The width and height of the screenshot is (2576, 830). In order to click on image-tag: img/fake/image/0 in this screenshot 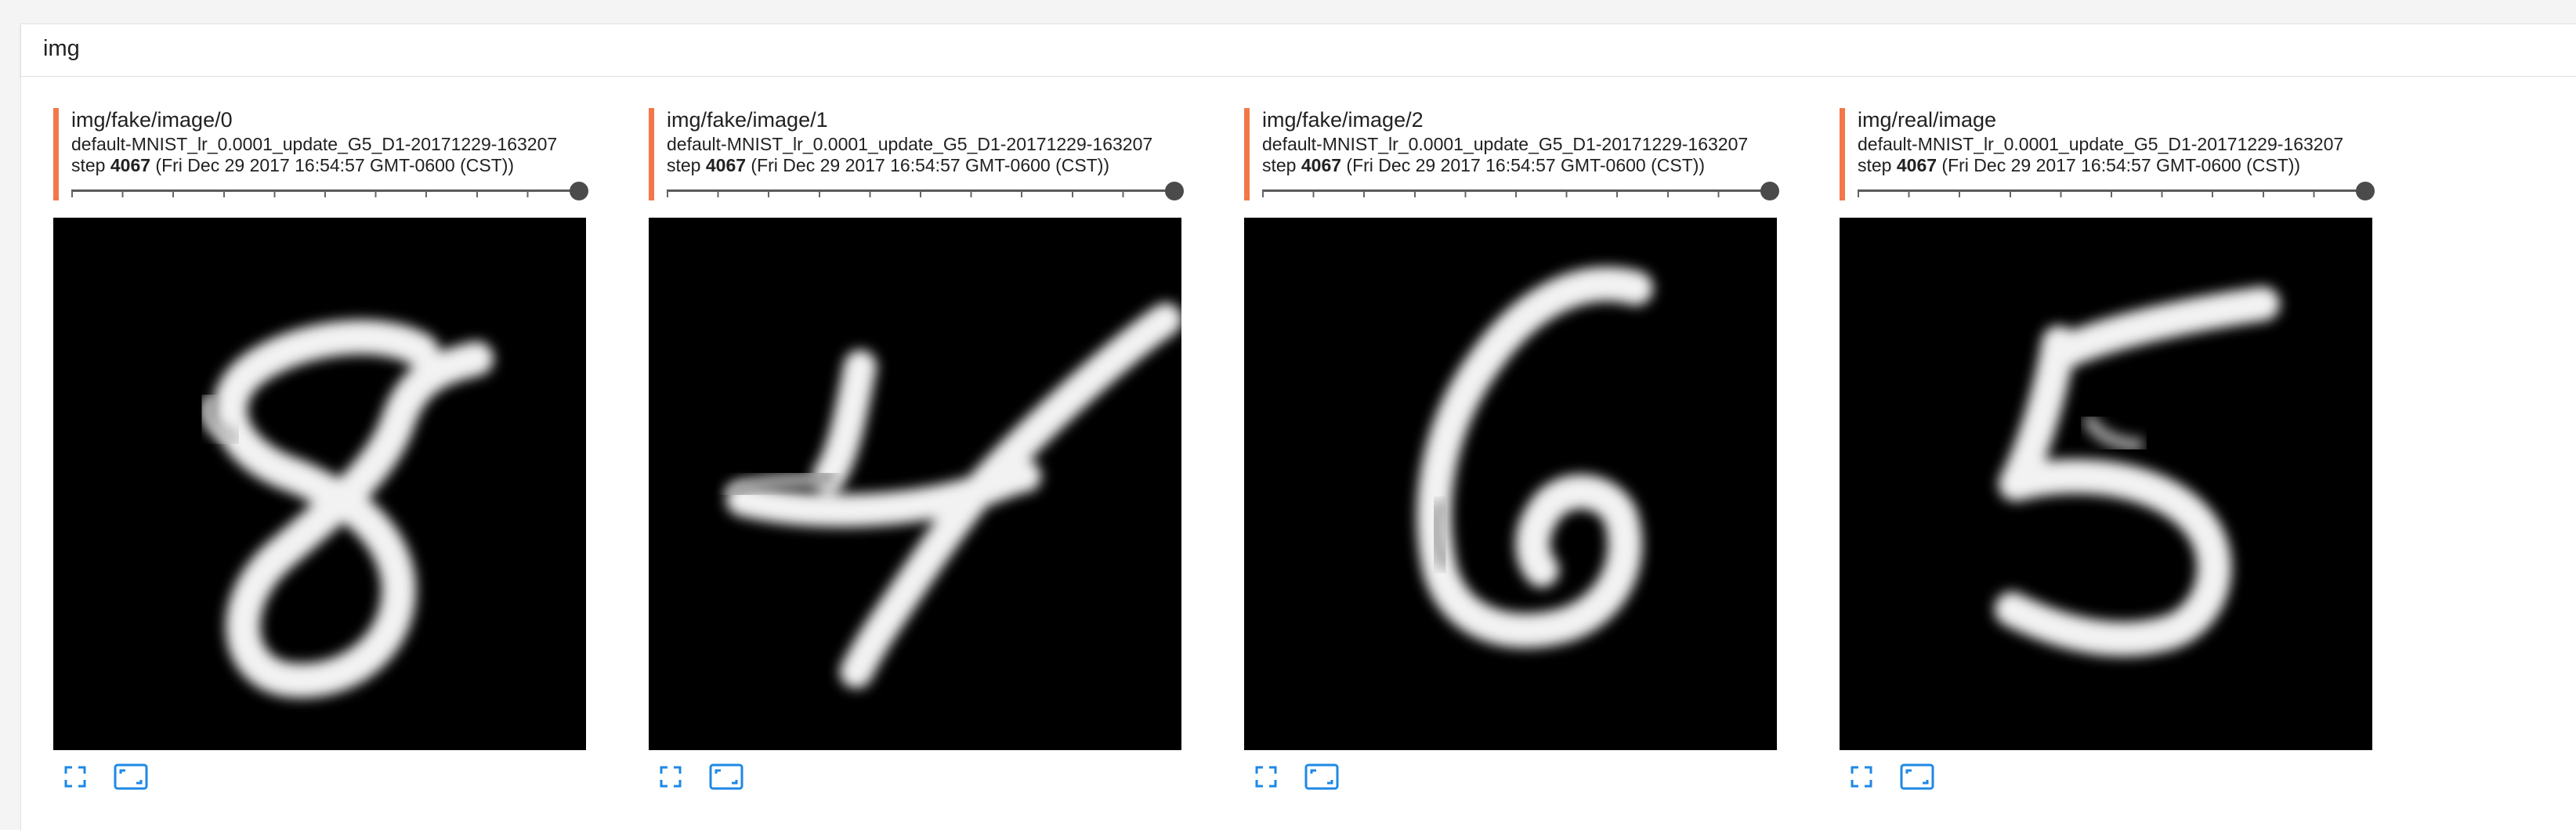, I will do `click(152, 120)`.